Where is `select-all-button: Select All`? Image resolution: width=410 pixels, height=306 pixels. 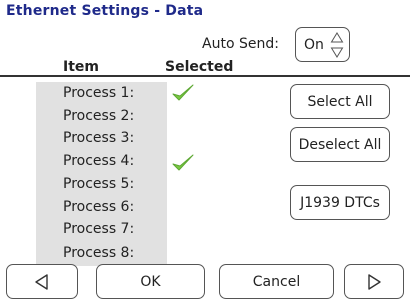
select-all-button: Select All is located at coordinates (340, 101).